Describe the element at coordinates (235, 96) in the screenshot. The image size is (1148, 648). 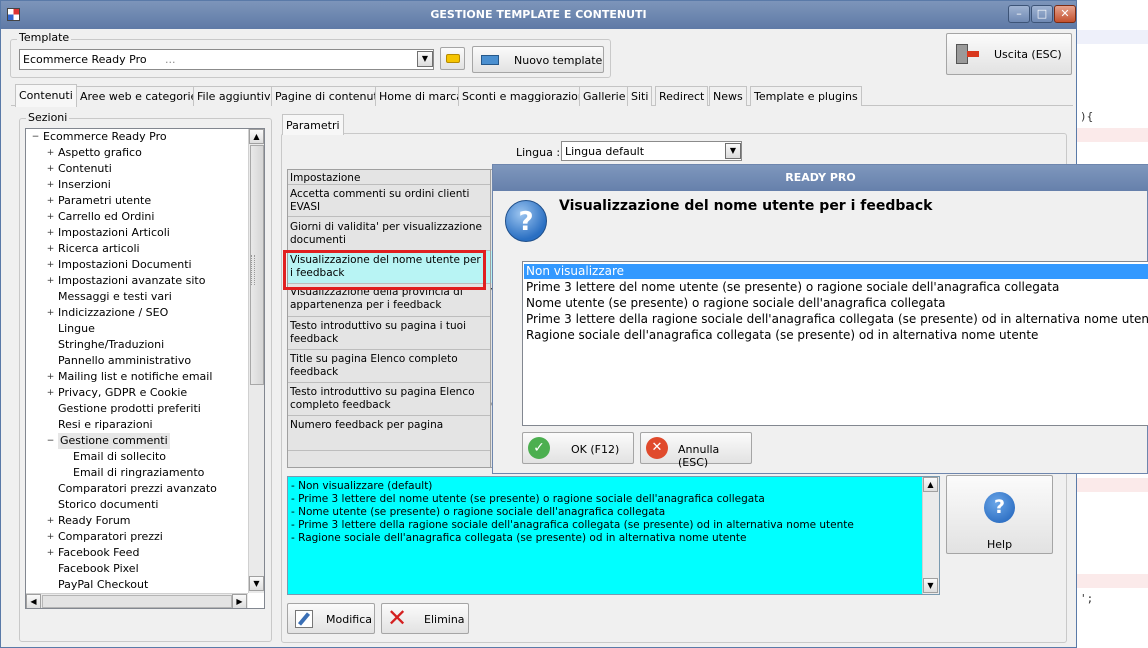
I see `tab-file-aggiuntivi: File aggiuntivi` at that location.